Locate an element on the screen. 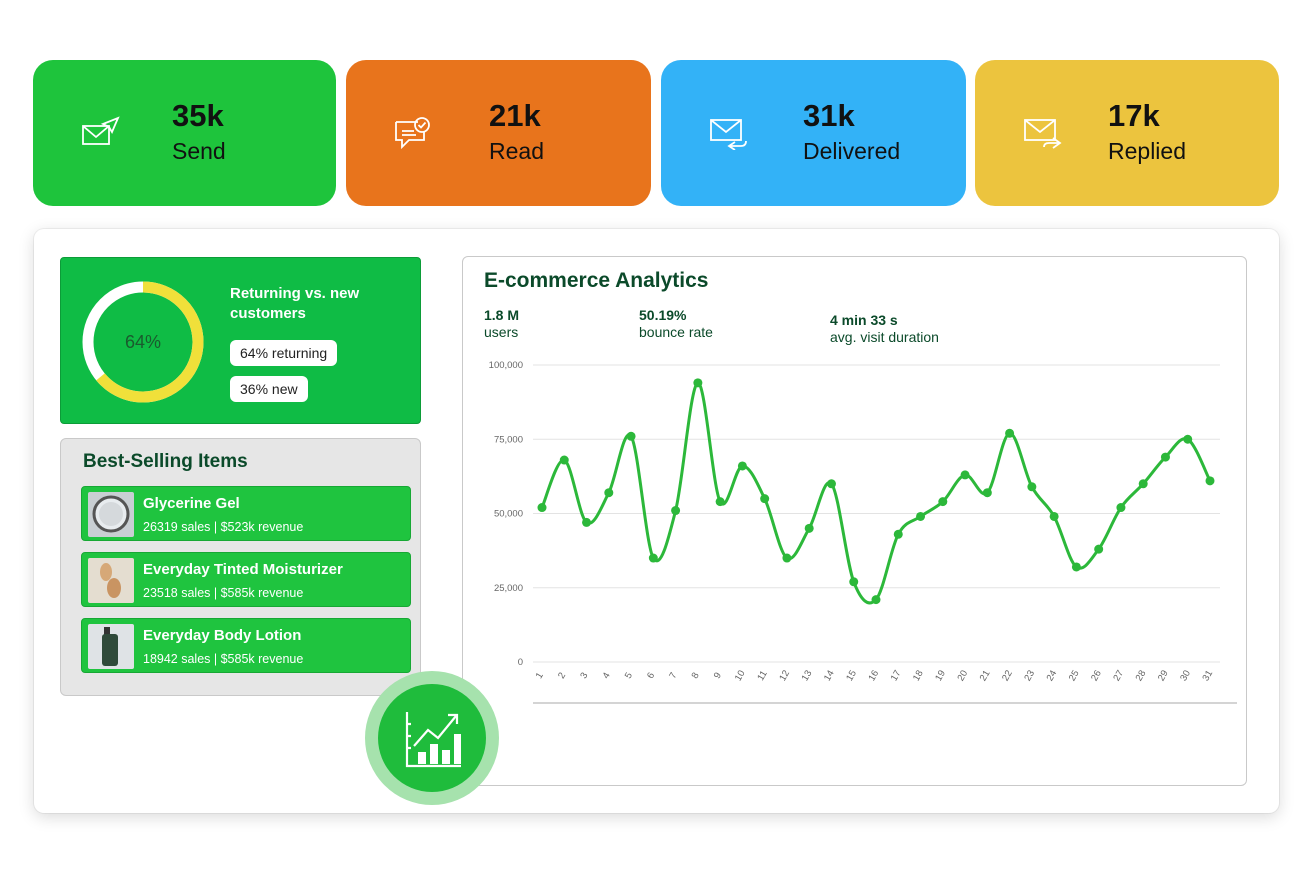  stat-card-replied: 17k Replied is located at coordinates (1127, 133).